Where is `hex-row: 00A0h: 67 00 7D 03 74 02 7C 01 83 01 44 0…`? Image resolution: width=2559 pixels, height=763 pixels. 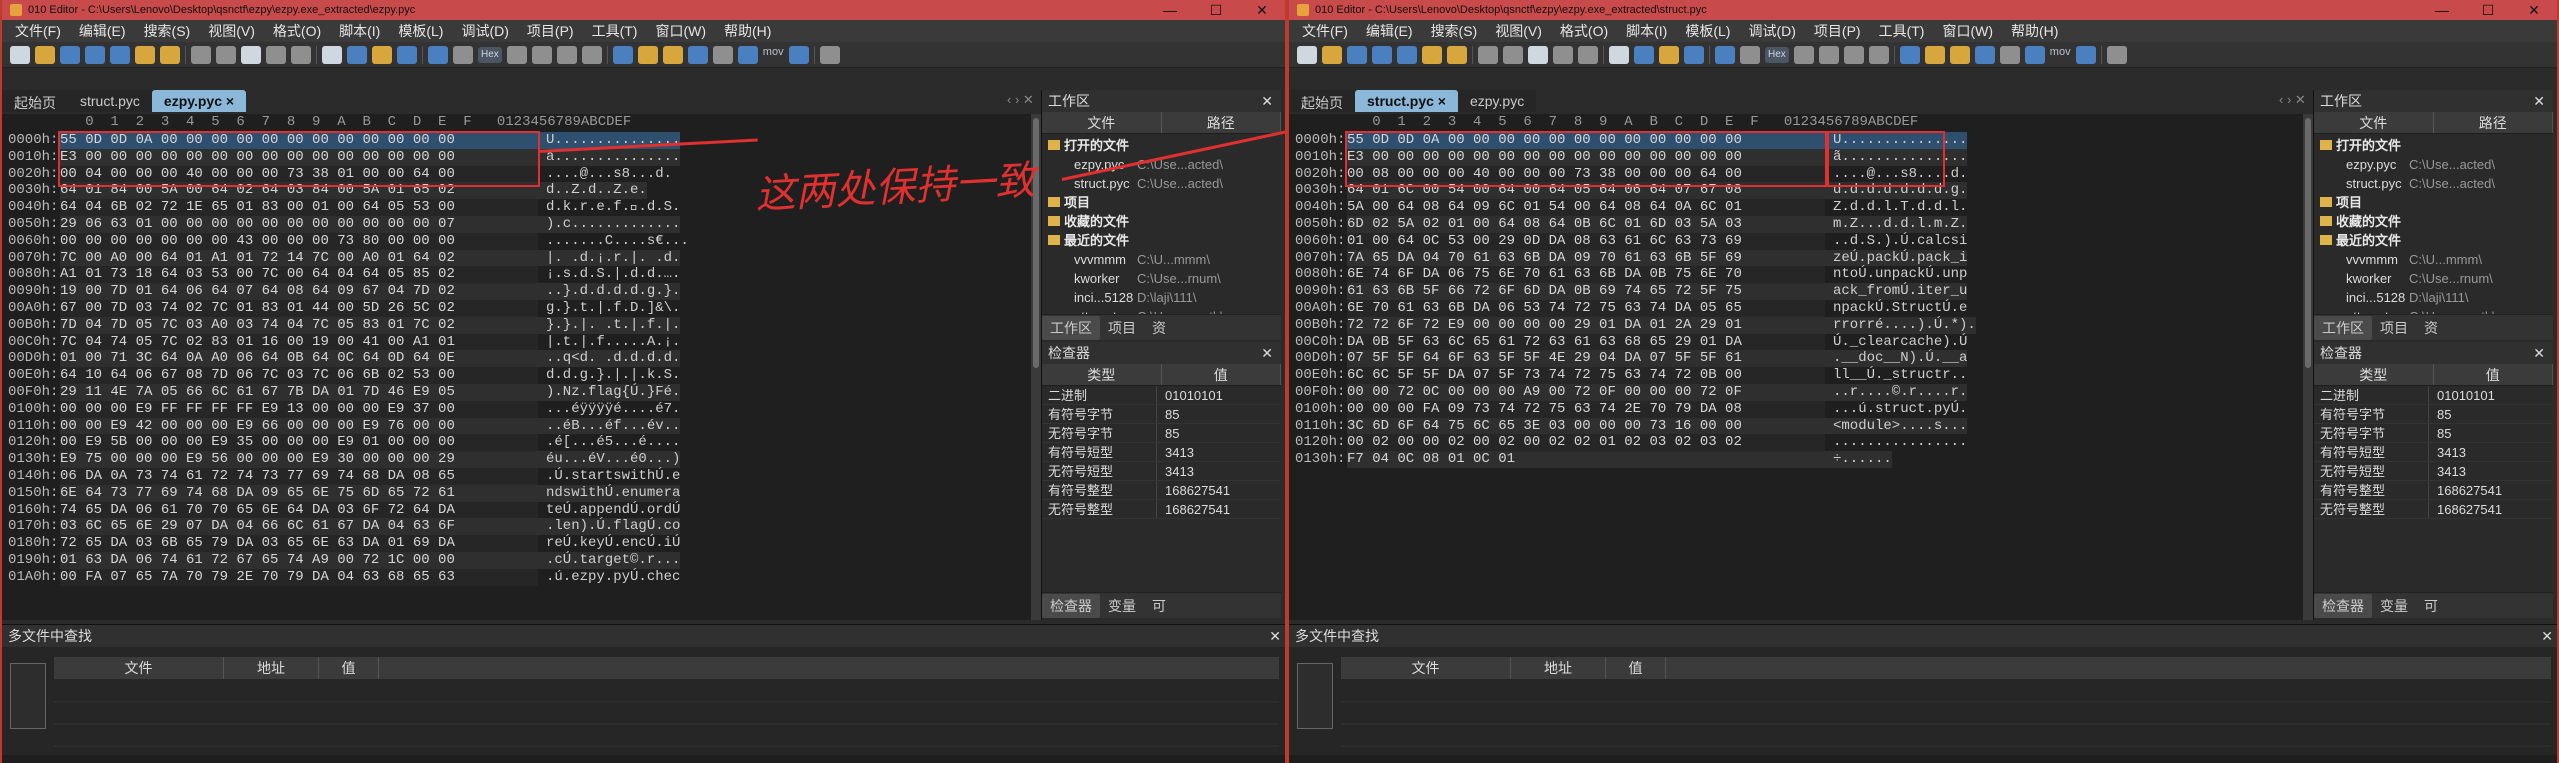 hex-row: 00A0h: 67 00 7D 03 74 02 7C 01 83 01 44 0… is located at coordinates (345, 308).